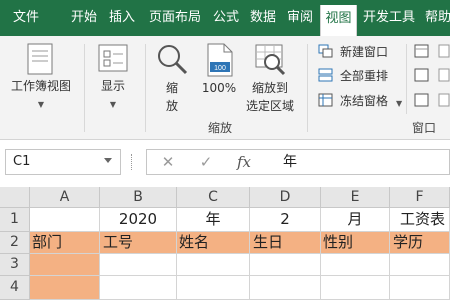  What do you see at coordinates (244, 162) in the screenshot?
I see `insert-function-icon: fx` at bounding box center [244, 162].